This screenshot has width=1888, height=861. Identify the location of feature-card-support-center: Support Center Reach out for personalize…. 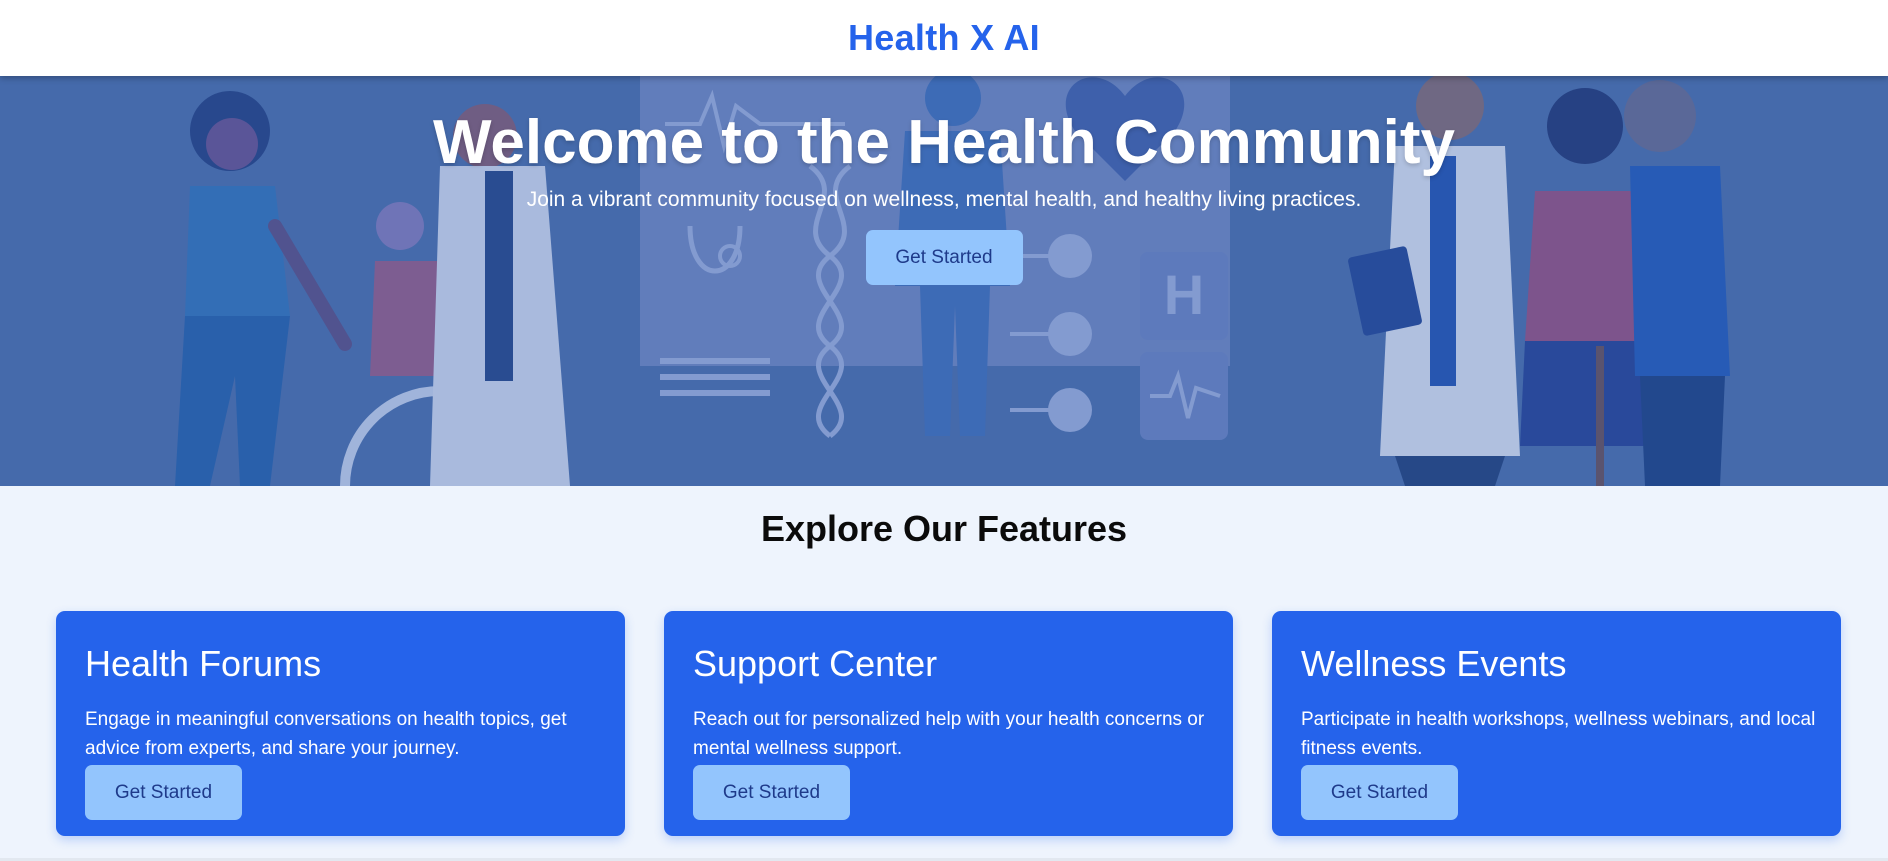
(948, 723).